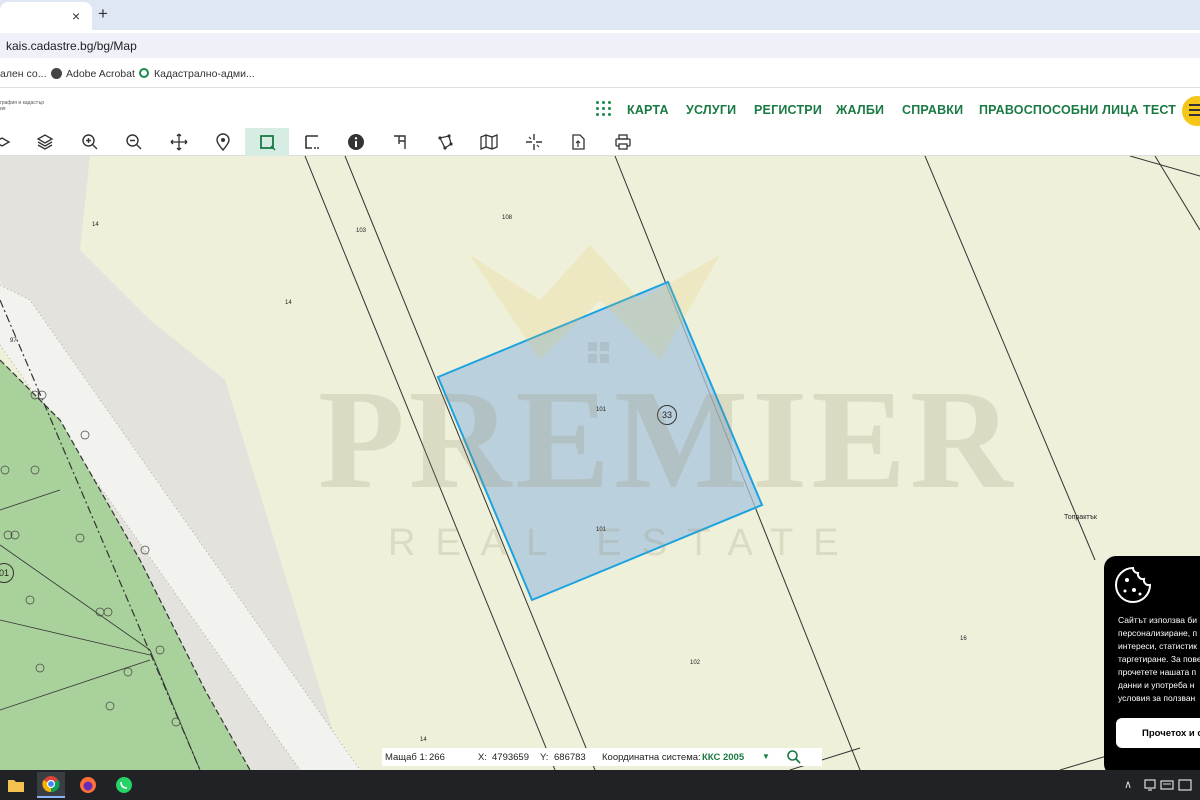 The height and width of the screenshot is (800, 1200). I want to click on place-name-label: Топрактък, so click(1080, 517).